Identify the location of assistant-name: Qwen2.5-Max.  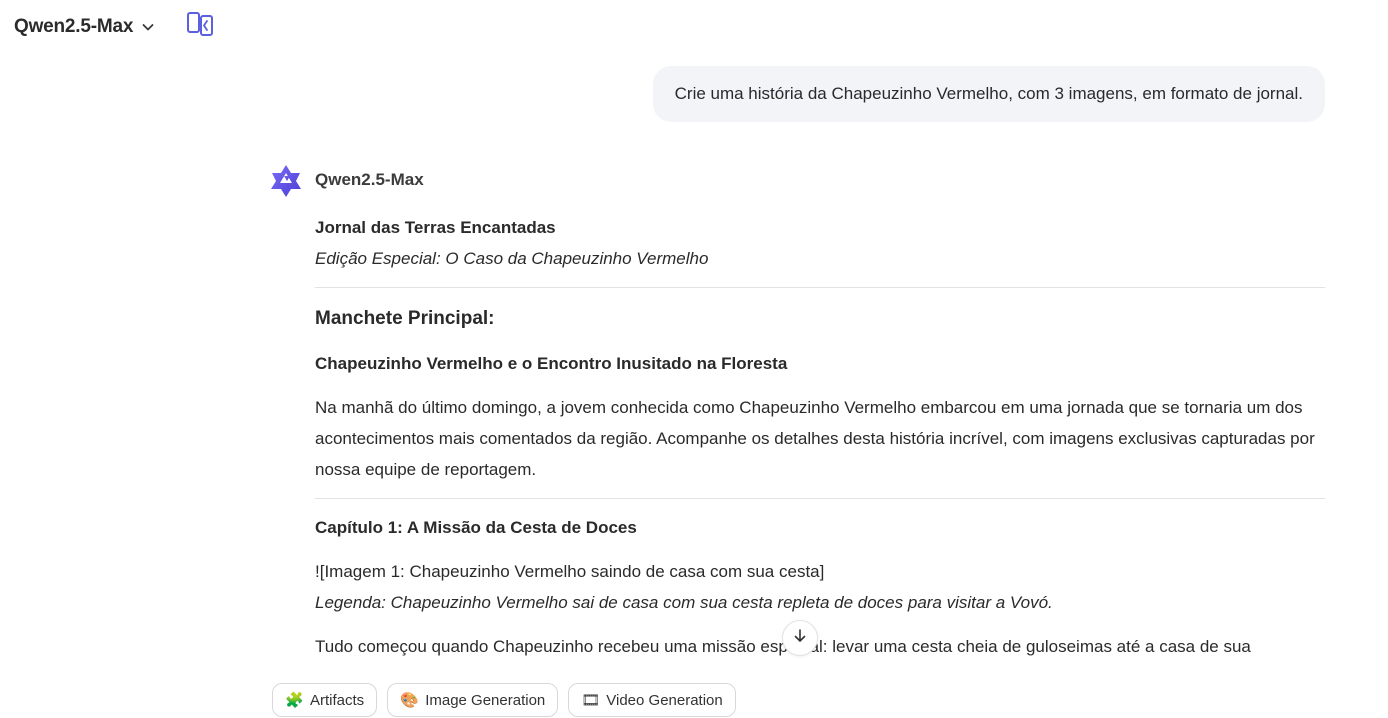
(369, 179).